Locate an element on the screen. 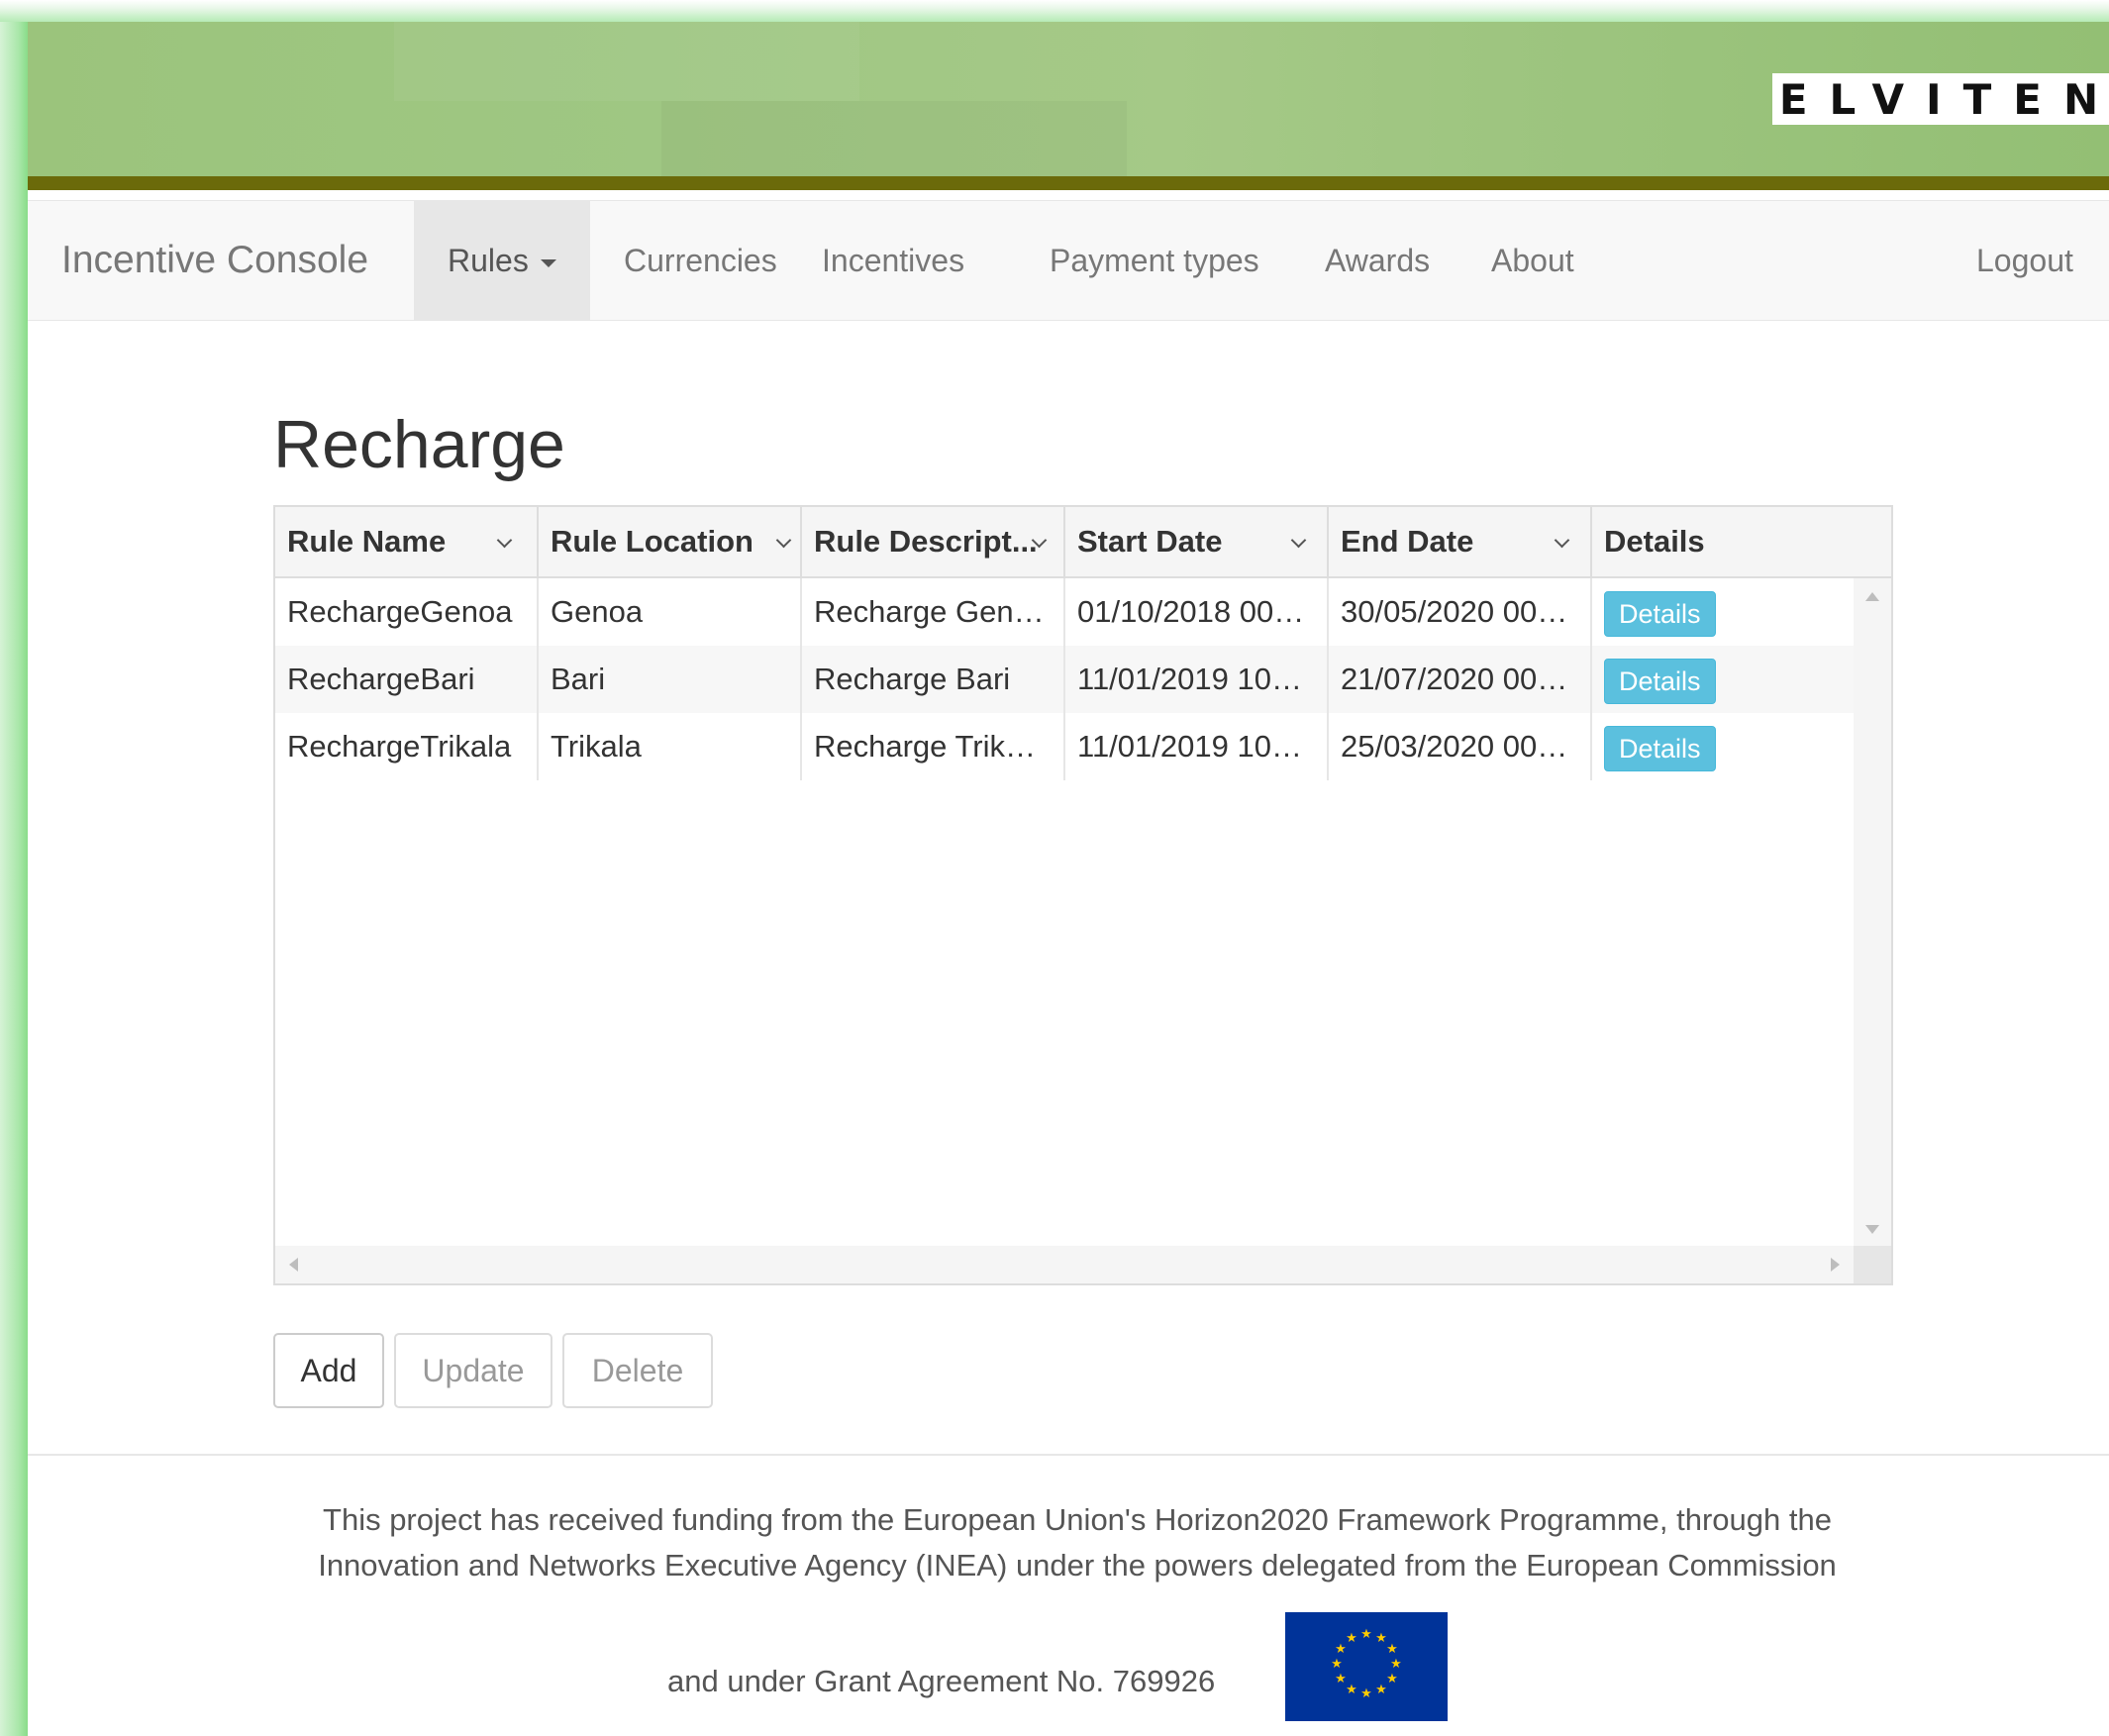 The height and width of the screenshot is (1736, 2109). window-glow-top is located at coordinates (1054, 11).